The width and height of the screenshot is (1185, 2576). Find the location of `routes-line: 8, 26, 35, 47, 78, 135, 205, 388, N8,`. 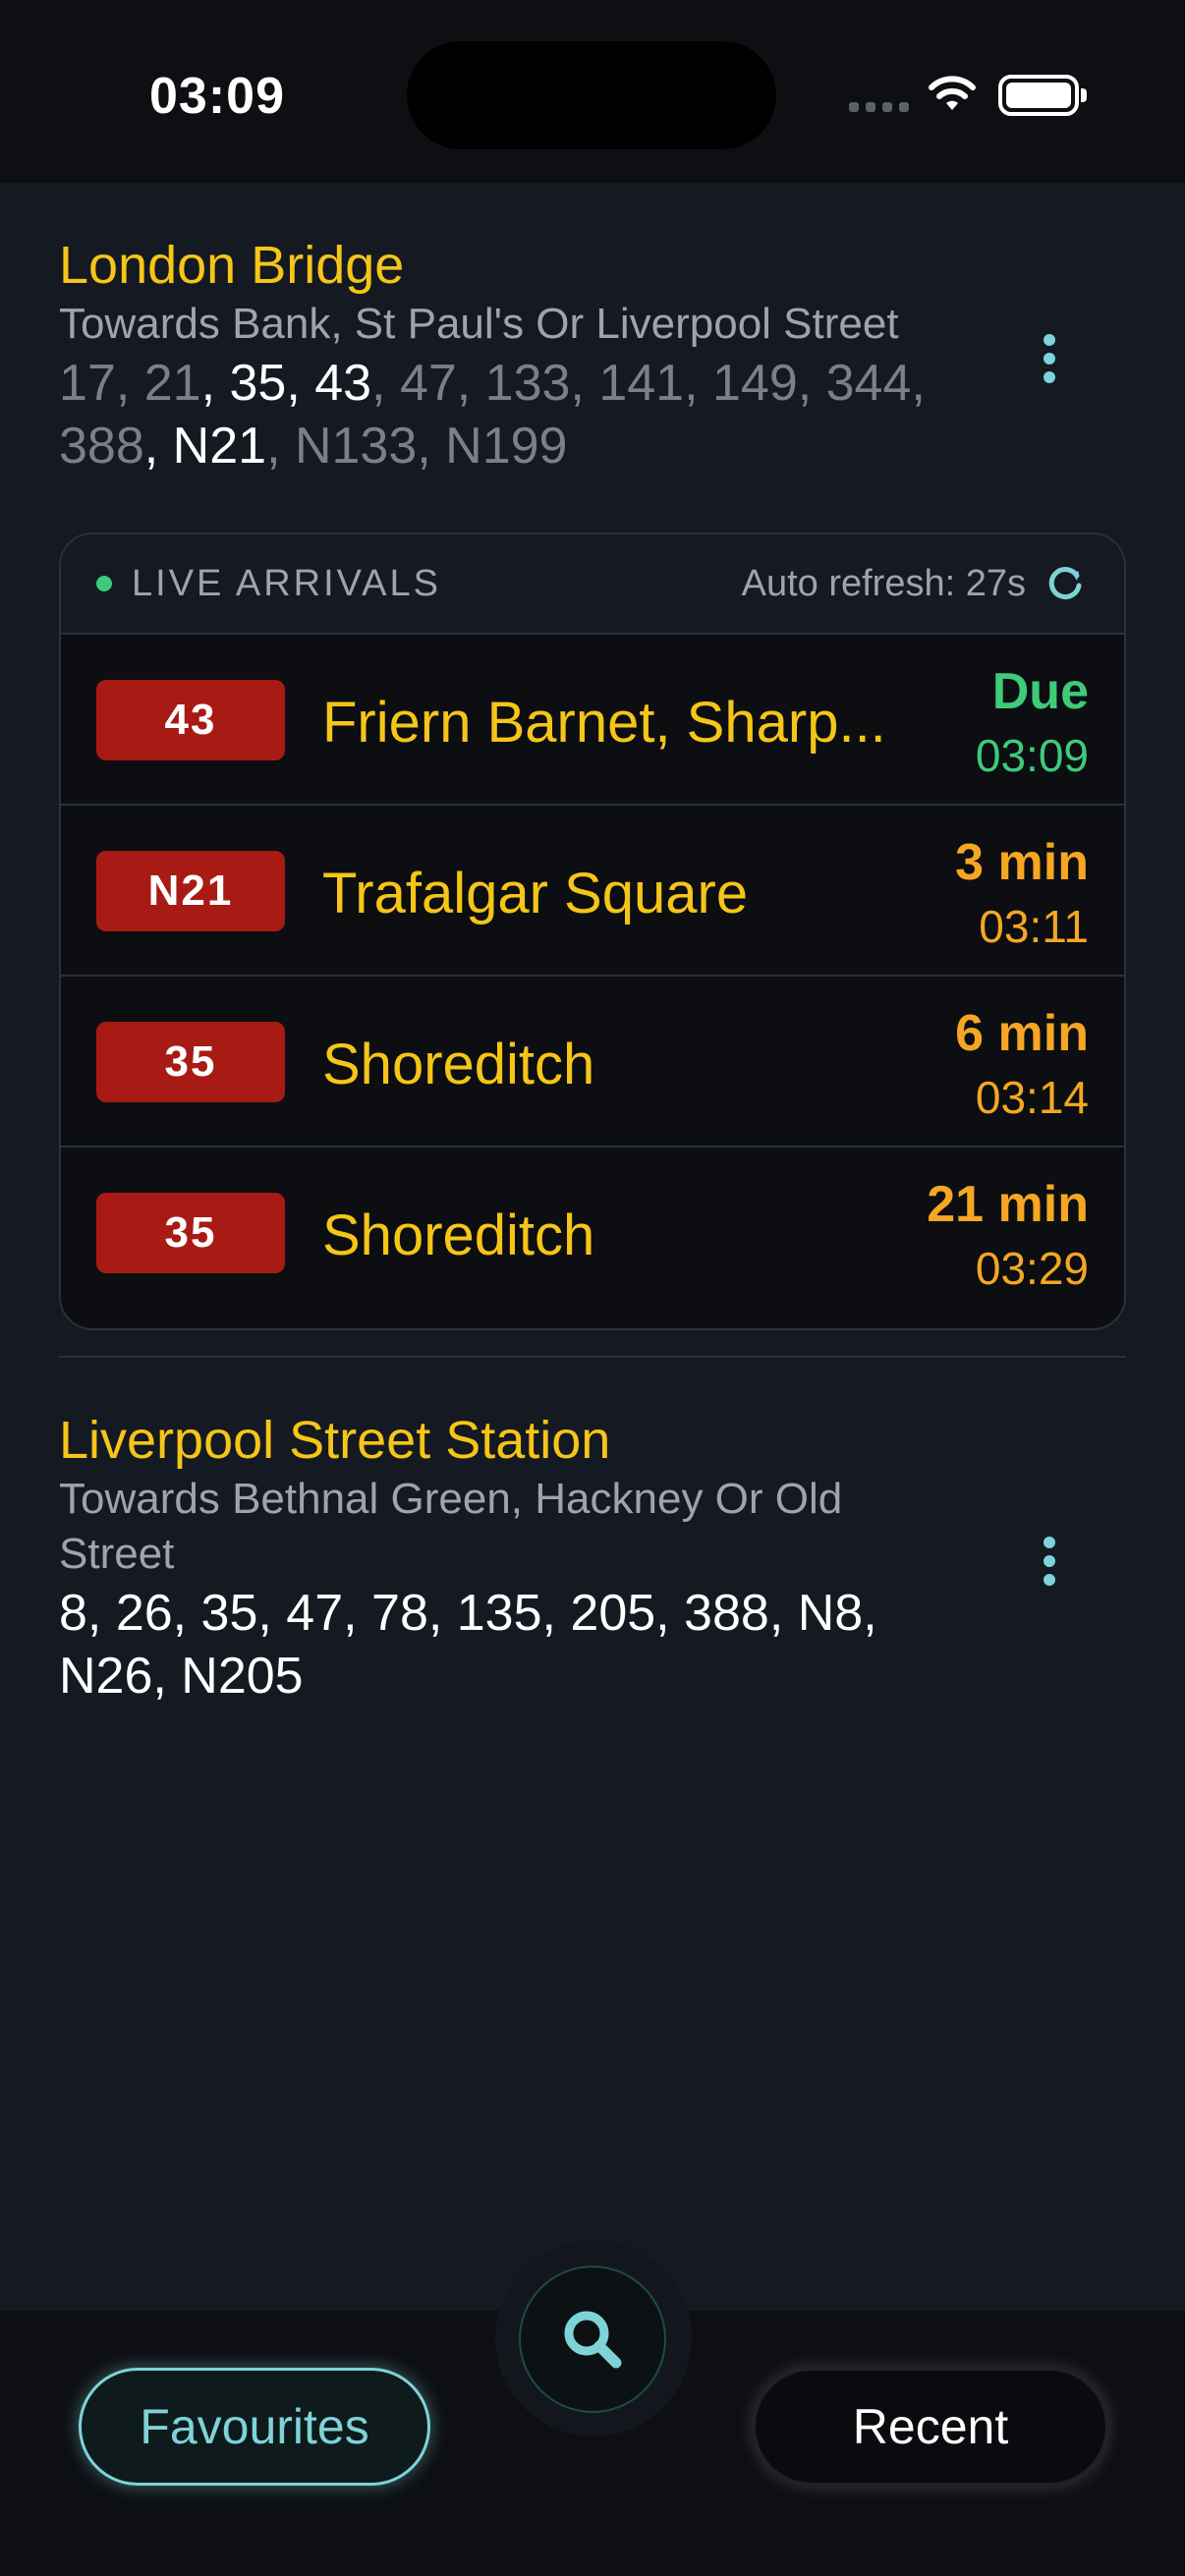

routes-line: 8, 26, 35, 47, 78, 135, 205, 388, N8, is located at coordinates (468, 1613).